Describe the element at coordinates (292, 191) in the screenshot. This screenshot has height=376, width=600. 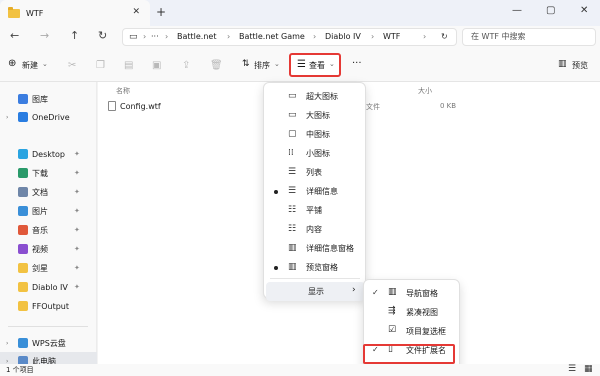
I see `view-mode-icon: ☰` at that location.